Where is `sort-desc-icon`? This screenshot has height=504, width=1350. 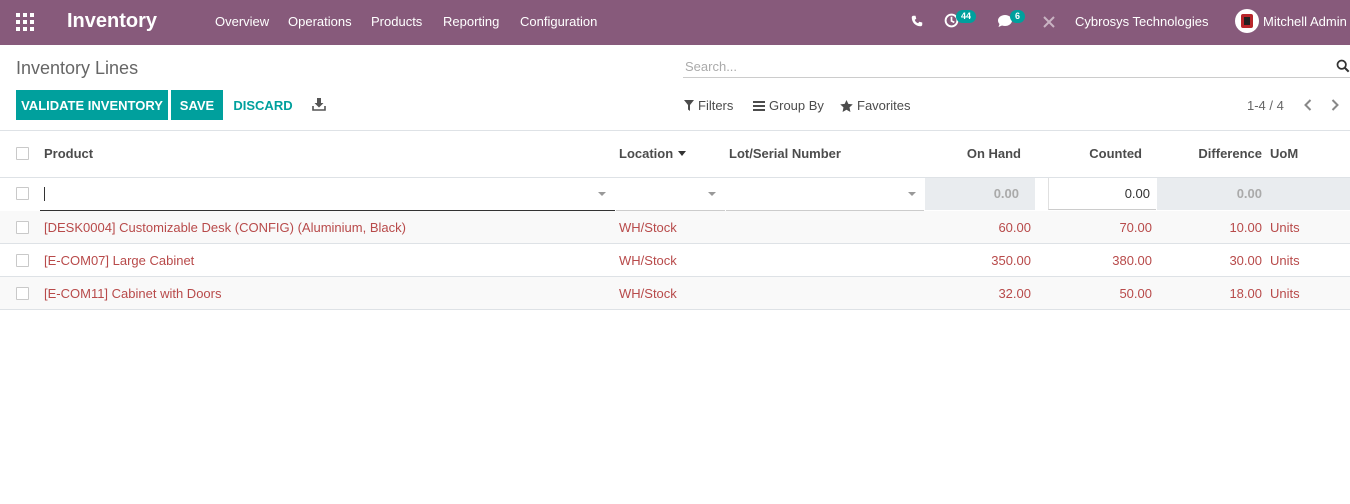 sort-desc-icon is located at coordinates (682, 153).